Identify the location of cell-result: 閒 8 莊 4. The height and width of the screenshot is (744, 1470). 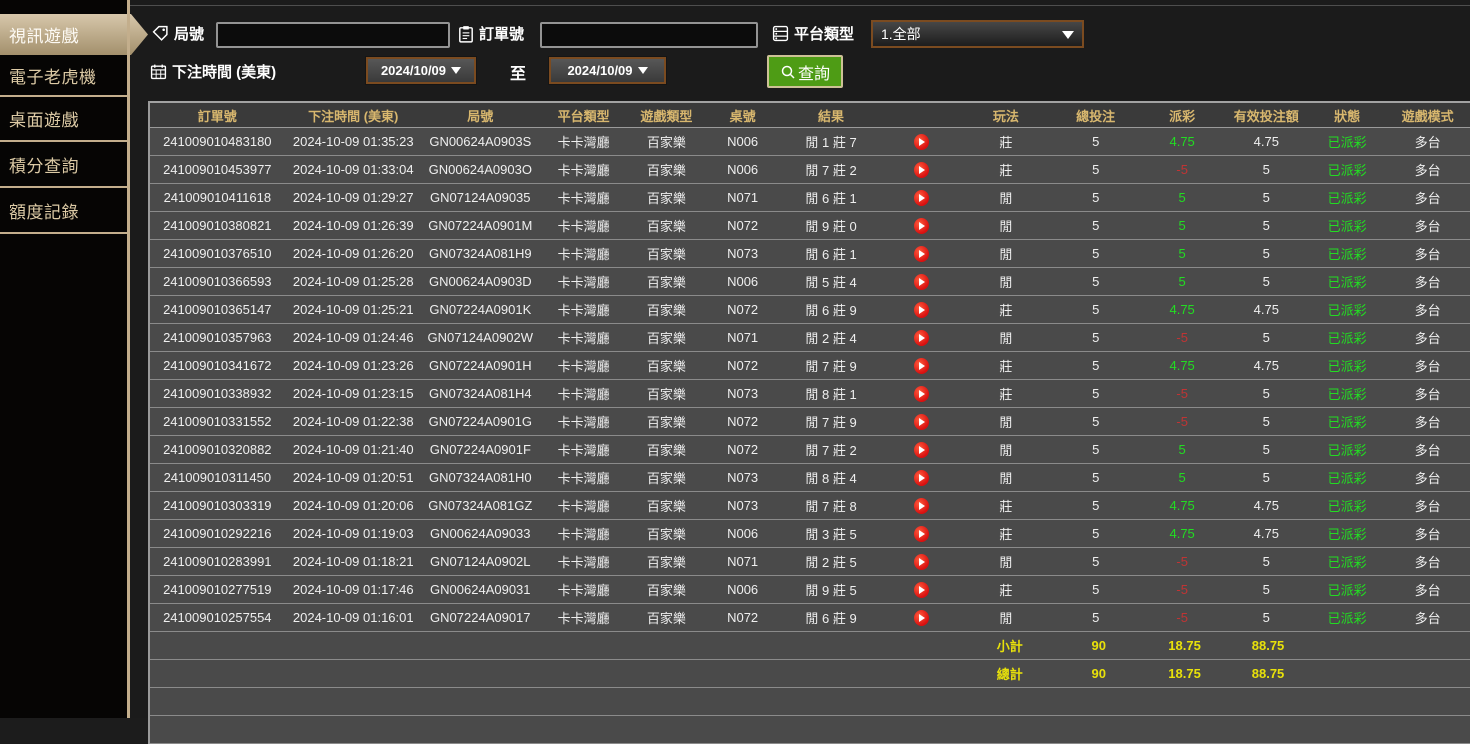
(831, 478).